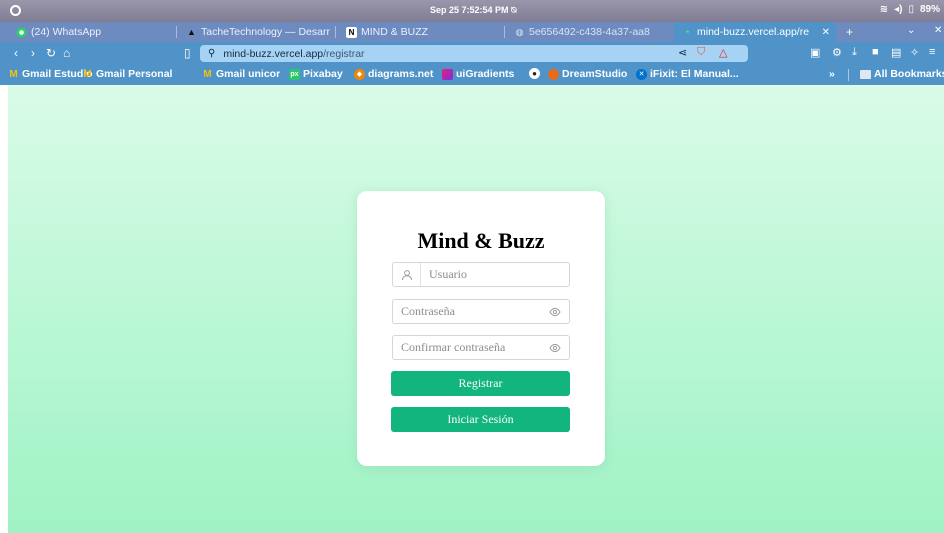 The image size is (944, 533). What do you see at coordinates (265, 32) in the screenshot?
I see `tab-label: TacheTechnology — Desarr` at bounding box center [265, 32].